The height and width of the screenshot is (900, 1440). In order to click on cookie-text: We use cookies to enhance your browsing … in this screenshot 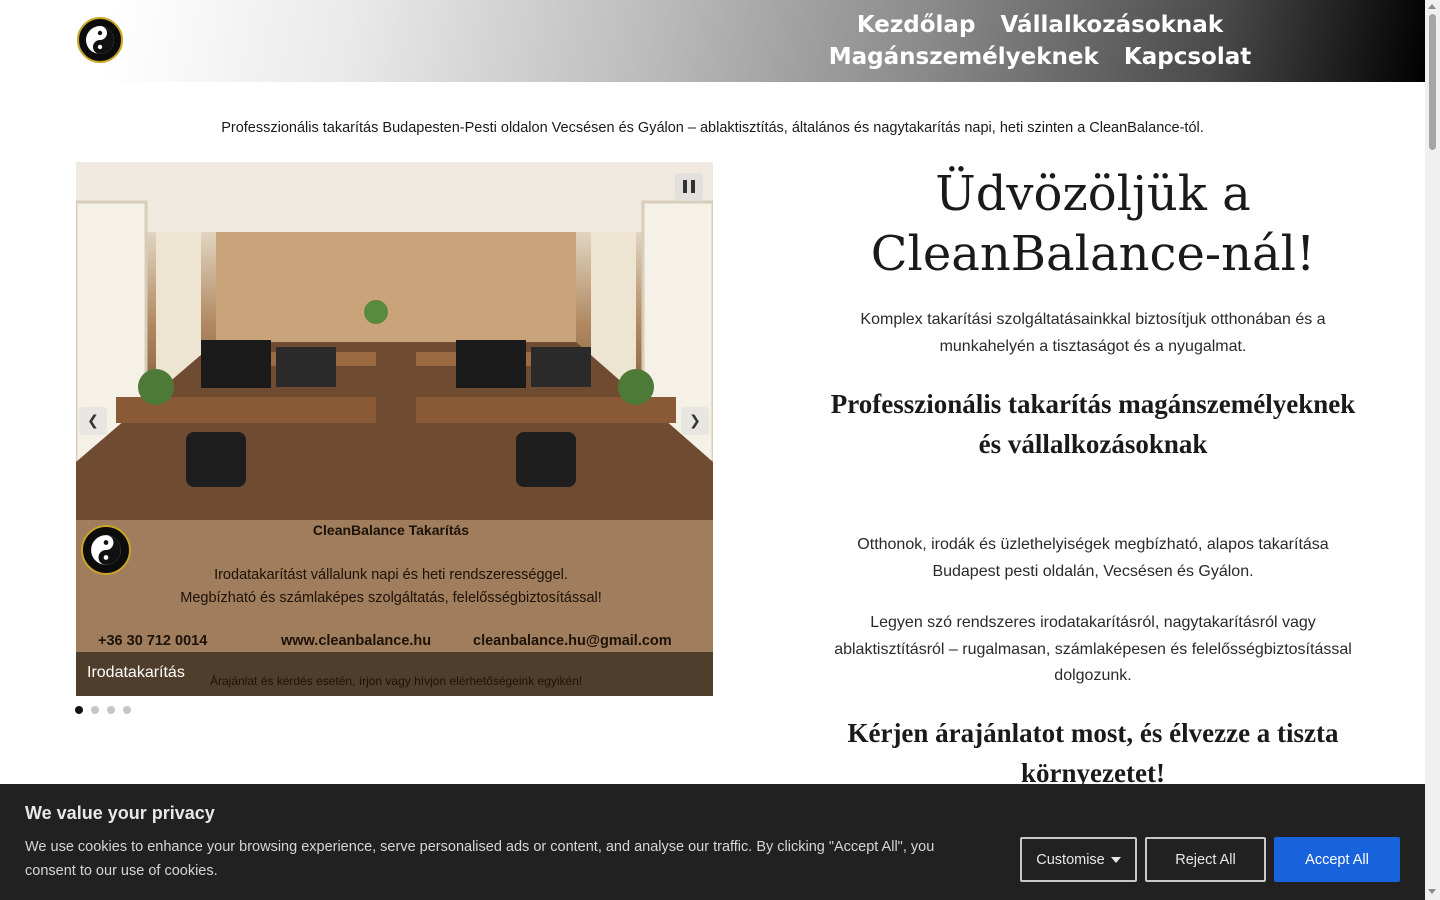, I will do `click(480, 859)`.